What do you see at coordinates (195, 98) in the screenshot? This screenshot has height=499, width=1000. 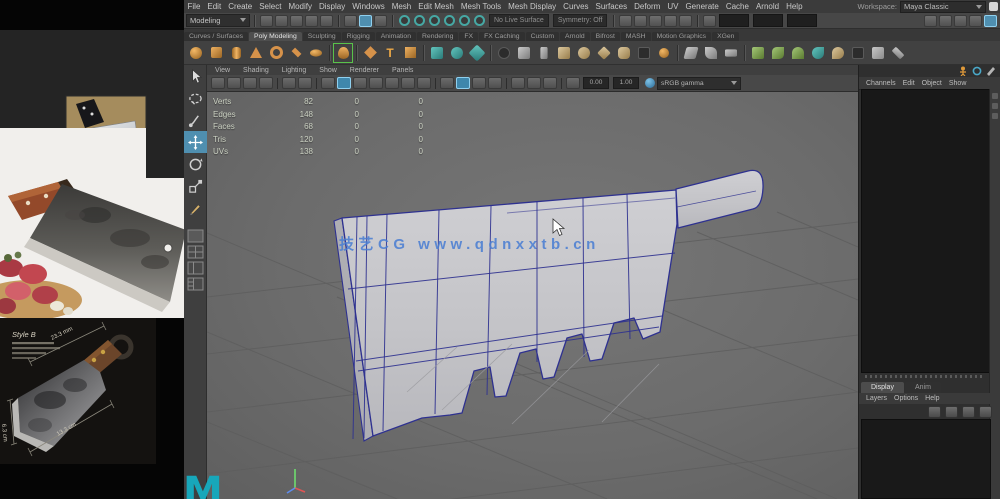 I see `lasso-select-tool` at bounding box center [195, 98].